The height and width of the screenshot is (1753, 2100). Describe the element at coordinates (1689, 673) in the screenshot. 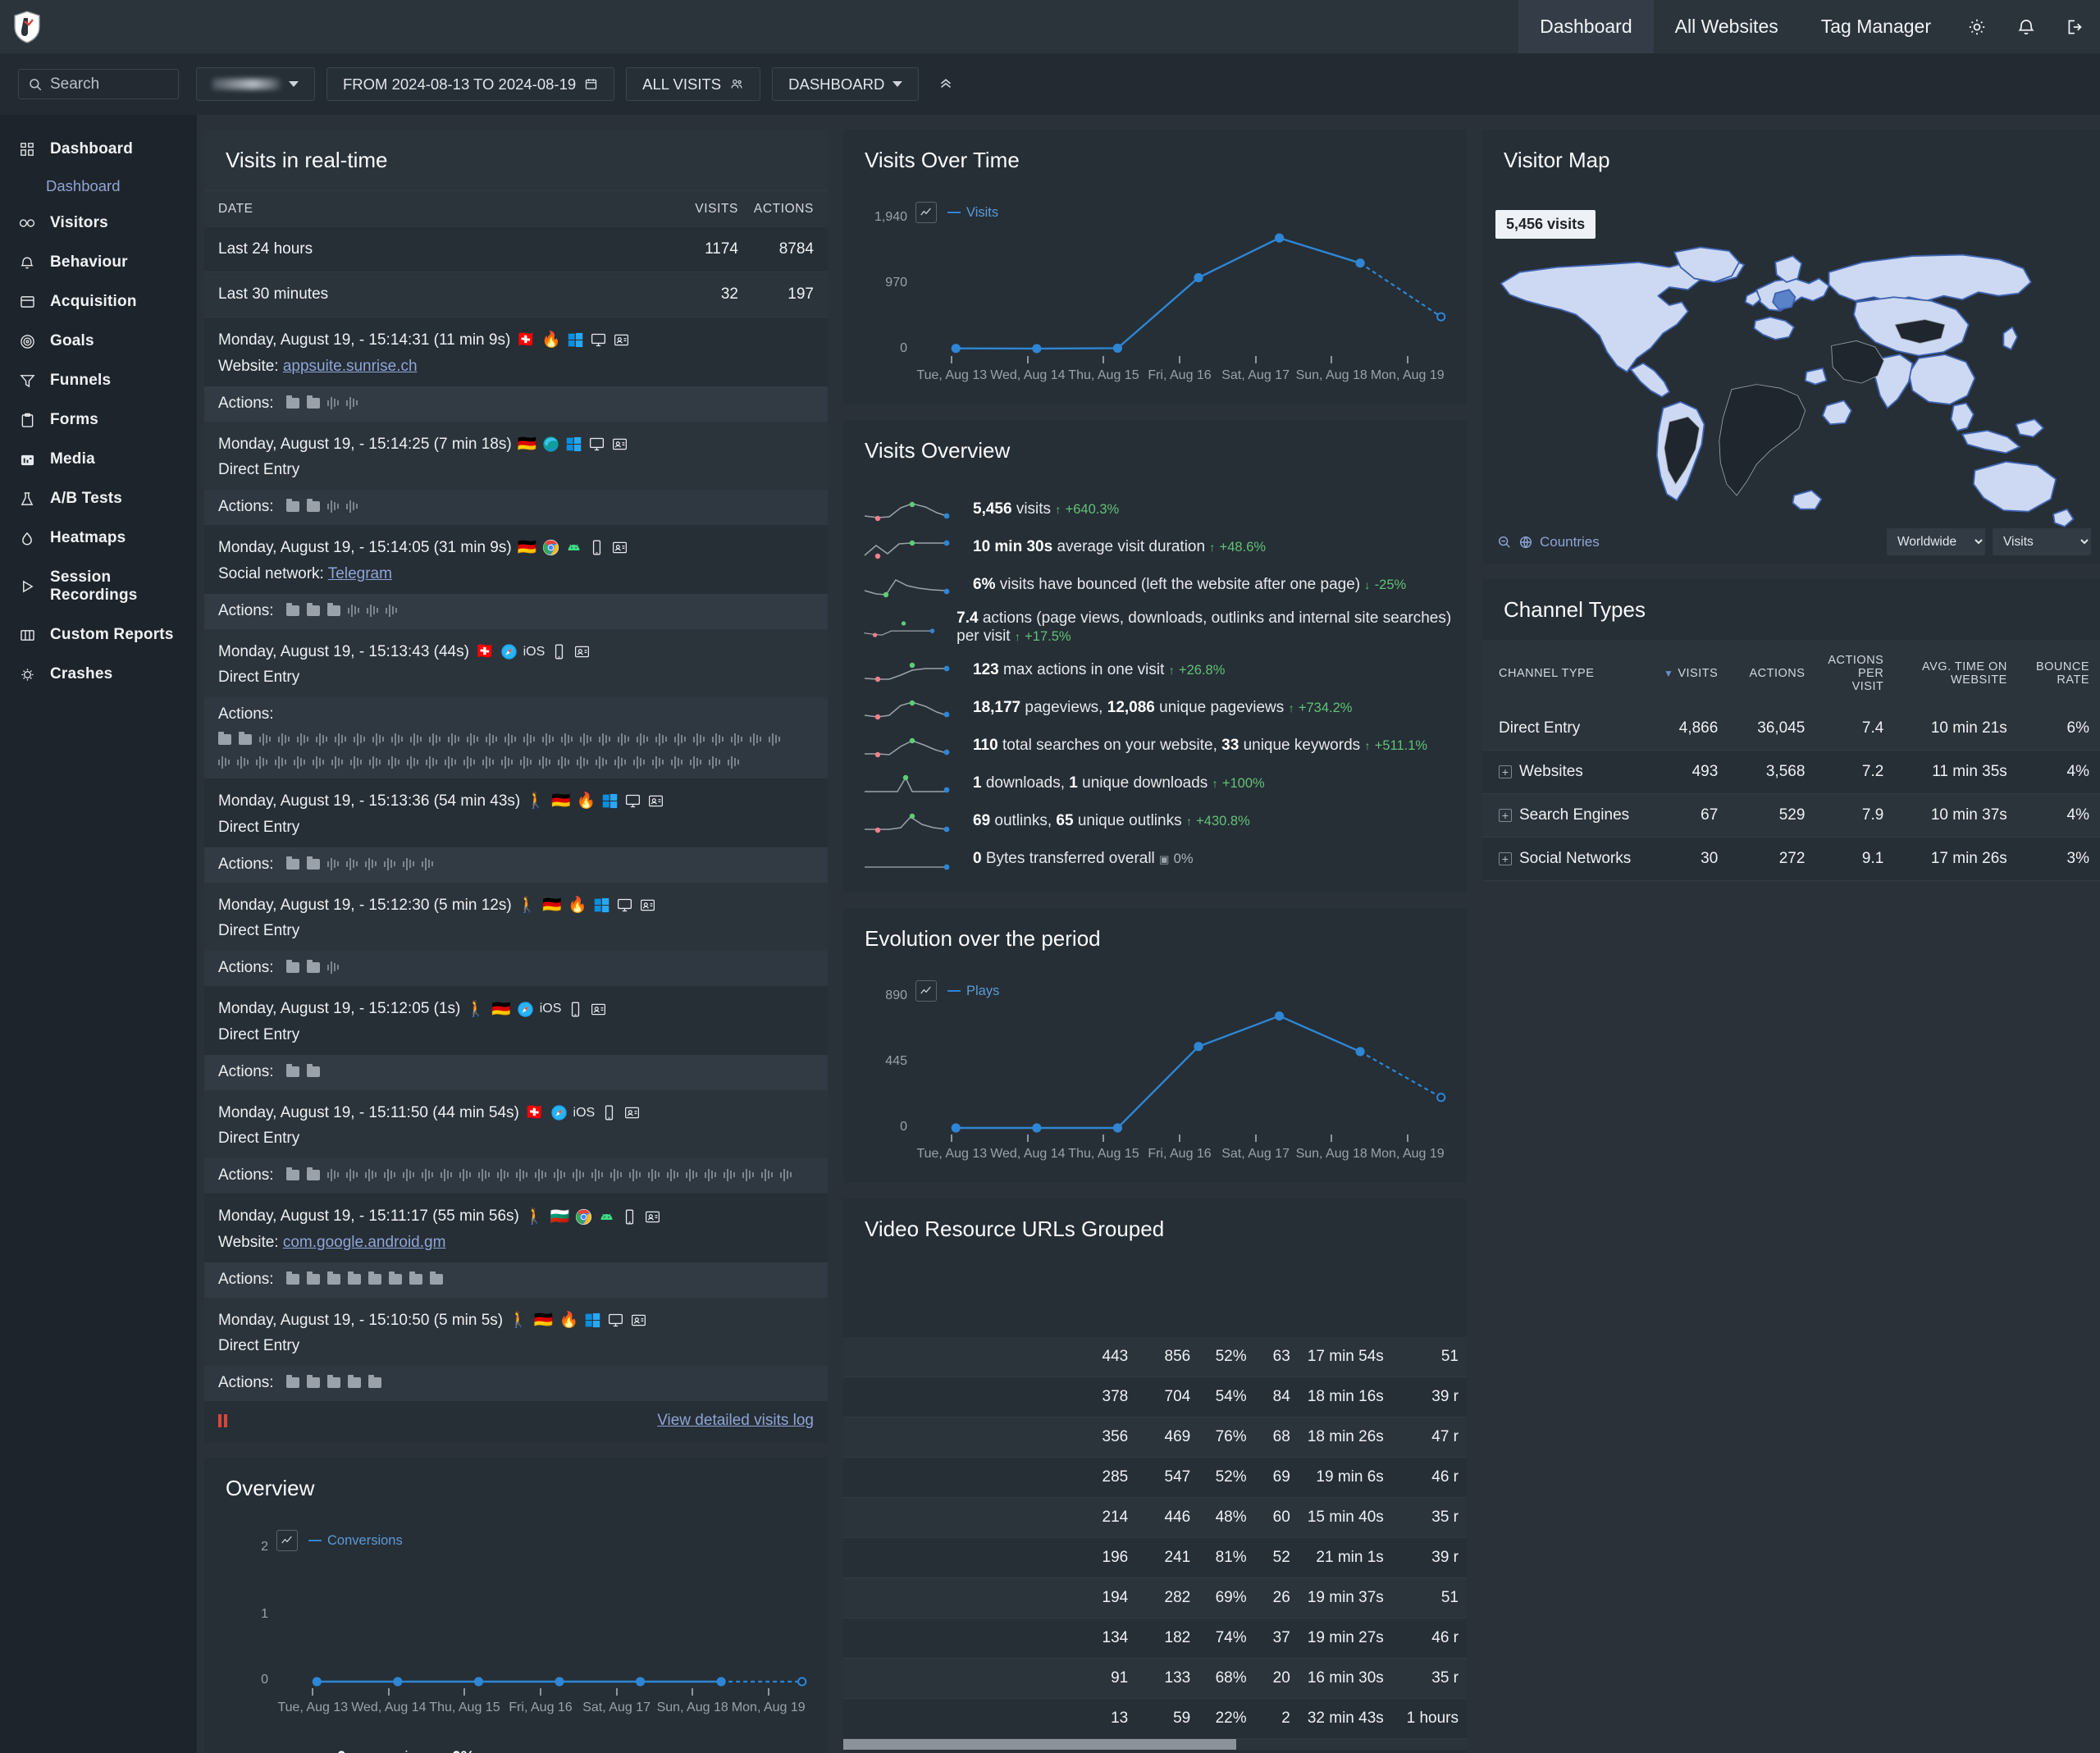

I see `column-header-visits: ▼ VISITS` at that location.